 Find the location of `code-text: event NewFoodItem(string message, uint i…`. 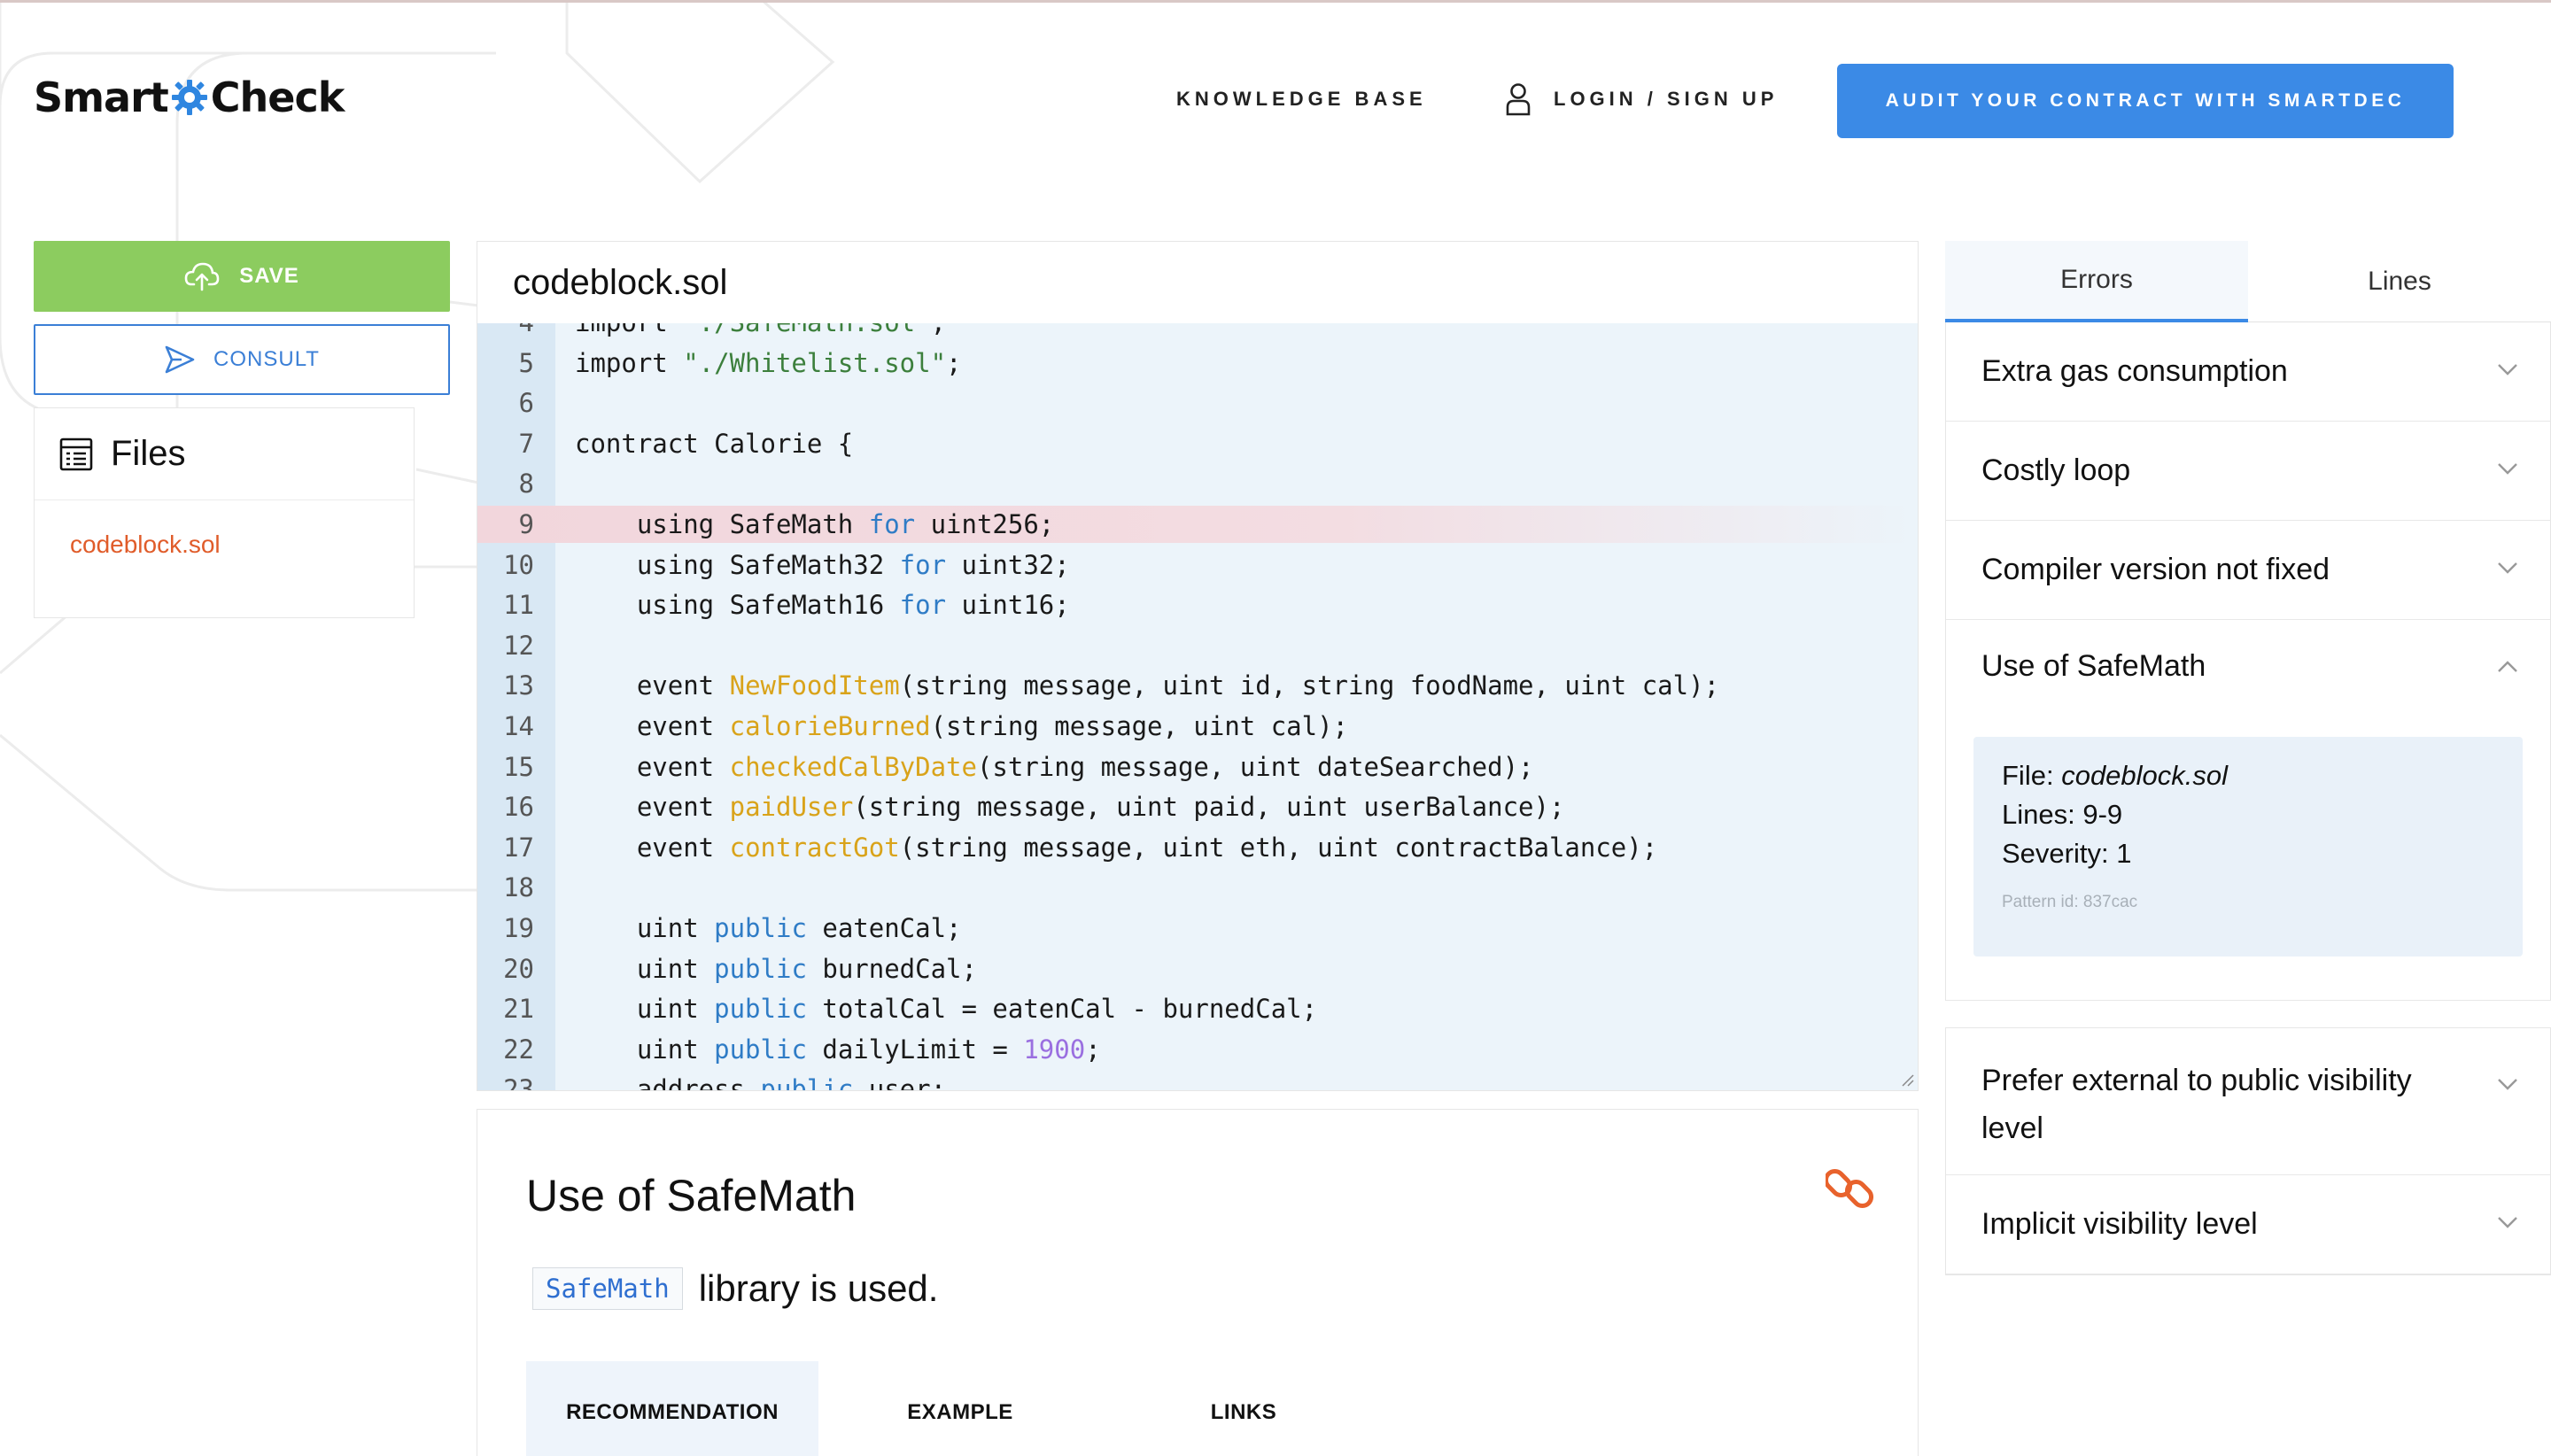

code-text: event NewFoodItem(string message, uint i… is located at coordinates (1147, 685).